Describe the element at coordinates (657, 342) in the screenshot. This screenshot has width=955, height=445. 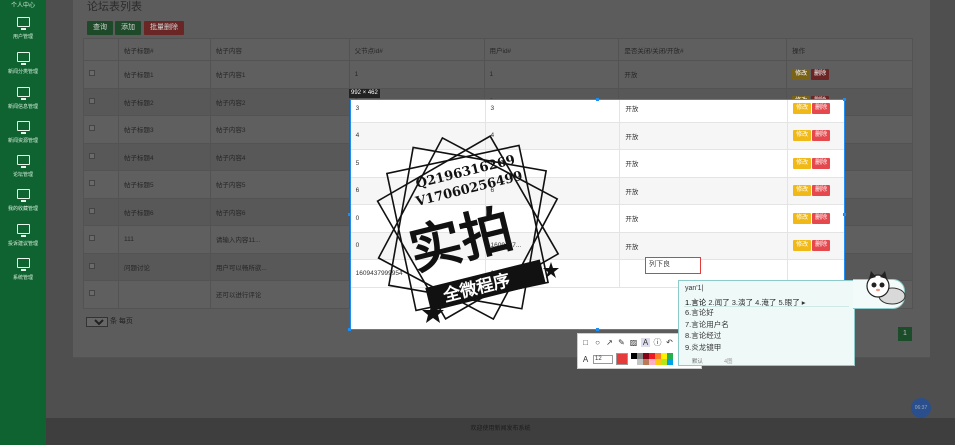
I see `number-tool-icon: ⓘ` at that location.